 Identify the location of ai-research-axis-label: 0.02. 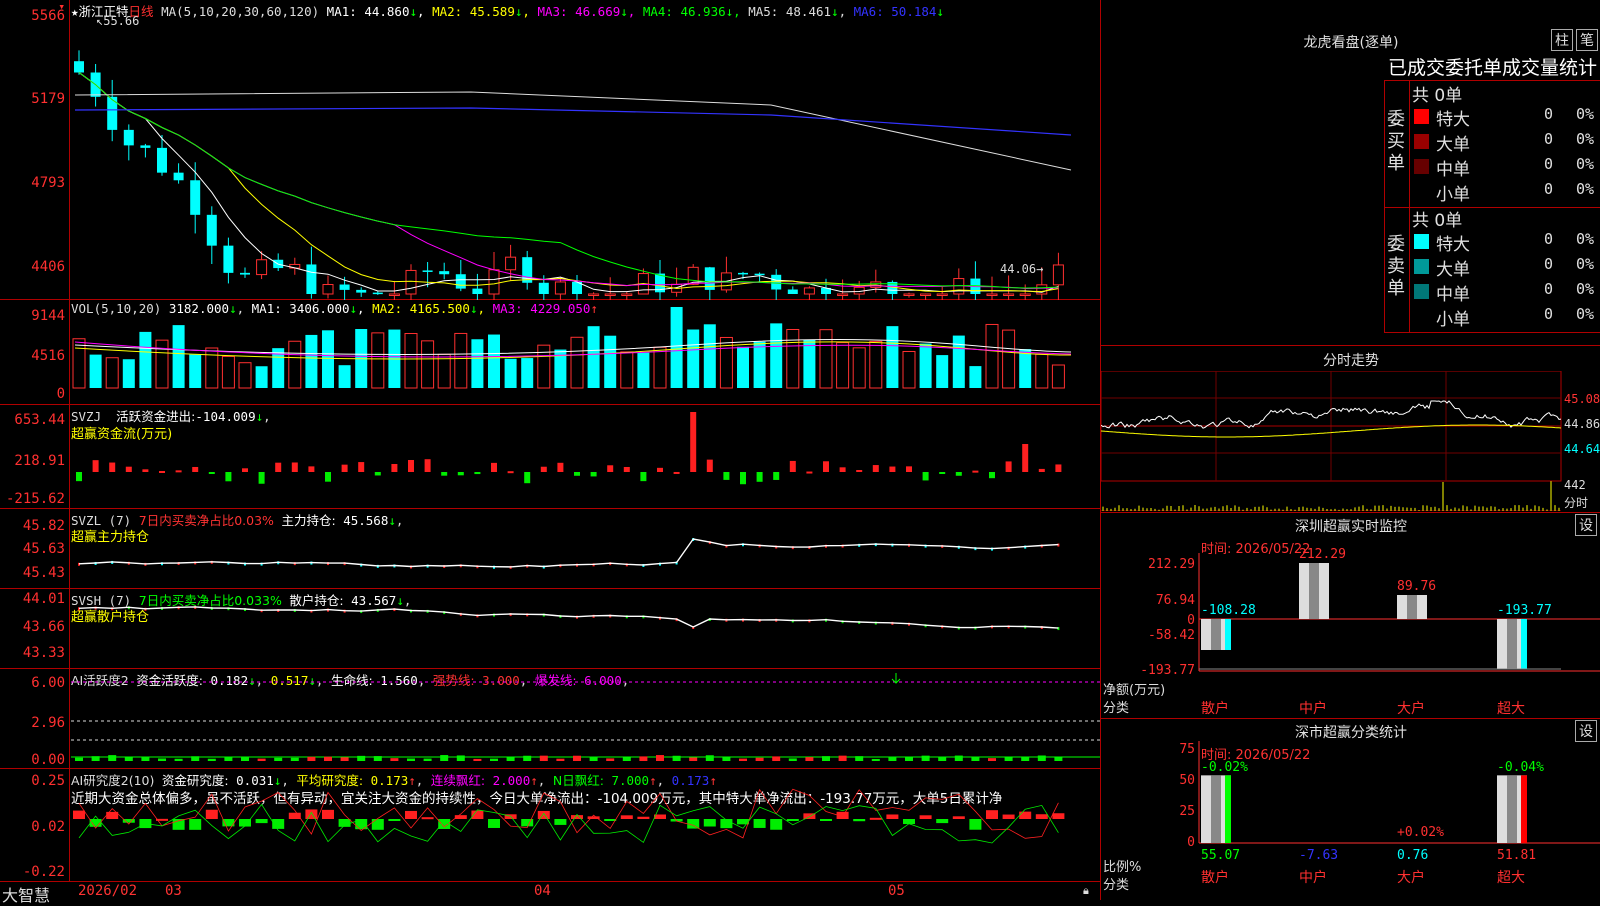
(48, 827).